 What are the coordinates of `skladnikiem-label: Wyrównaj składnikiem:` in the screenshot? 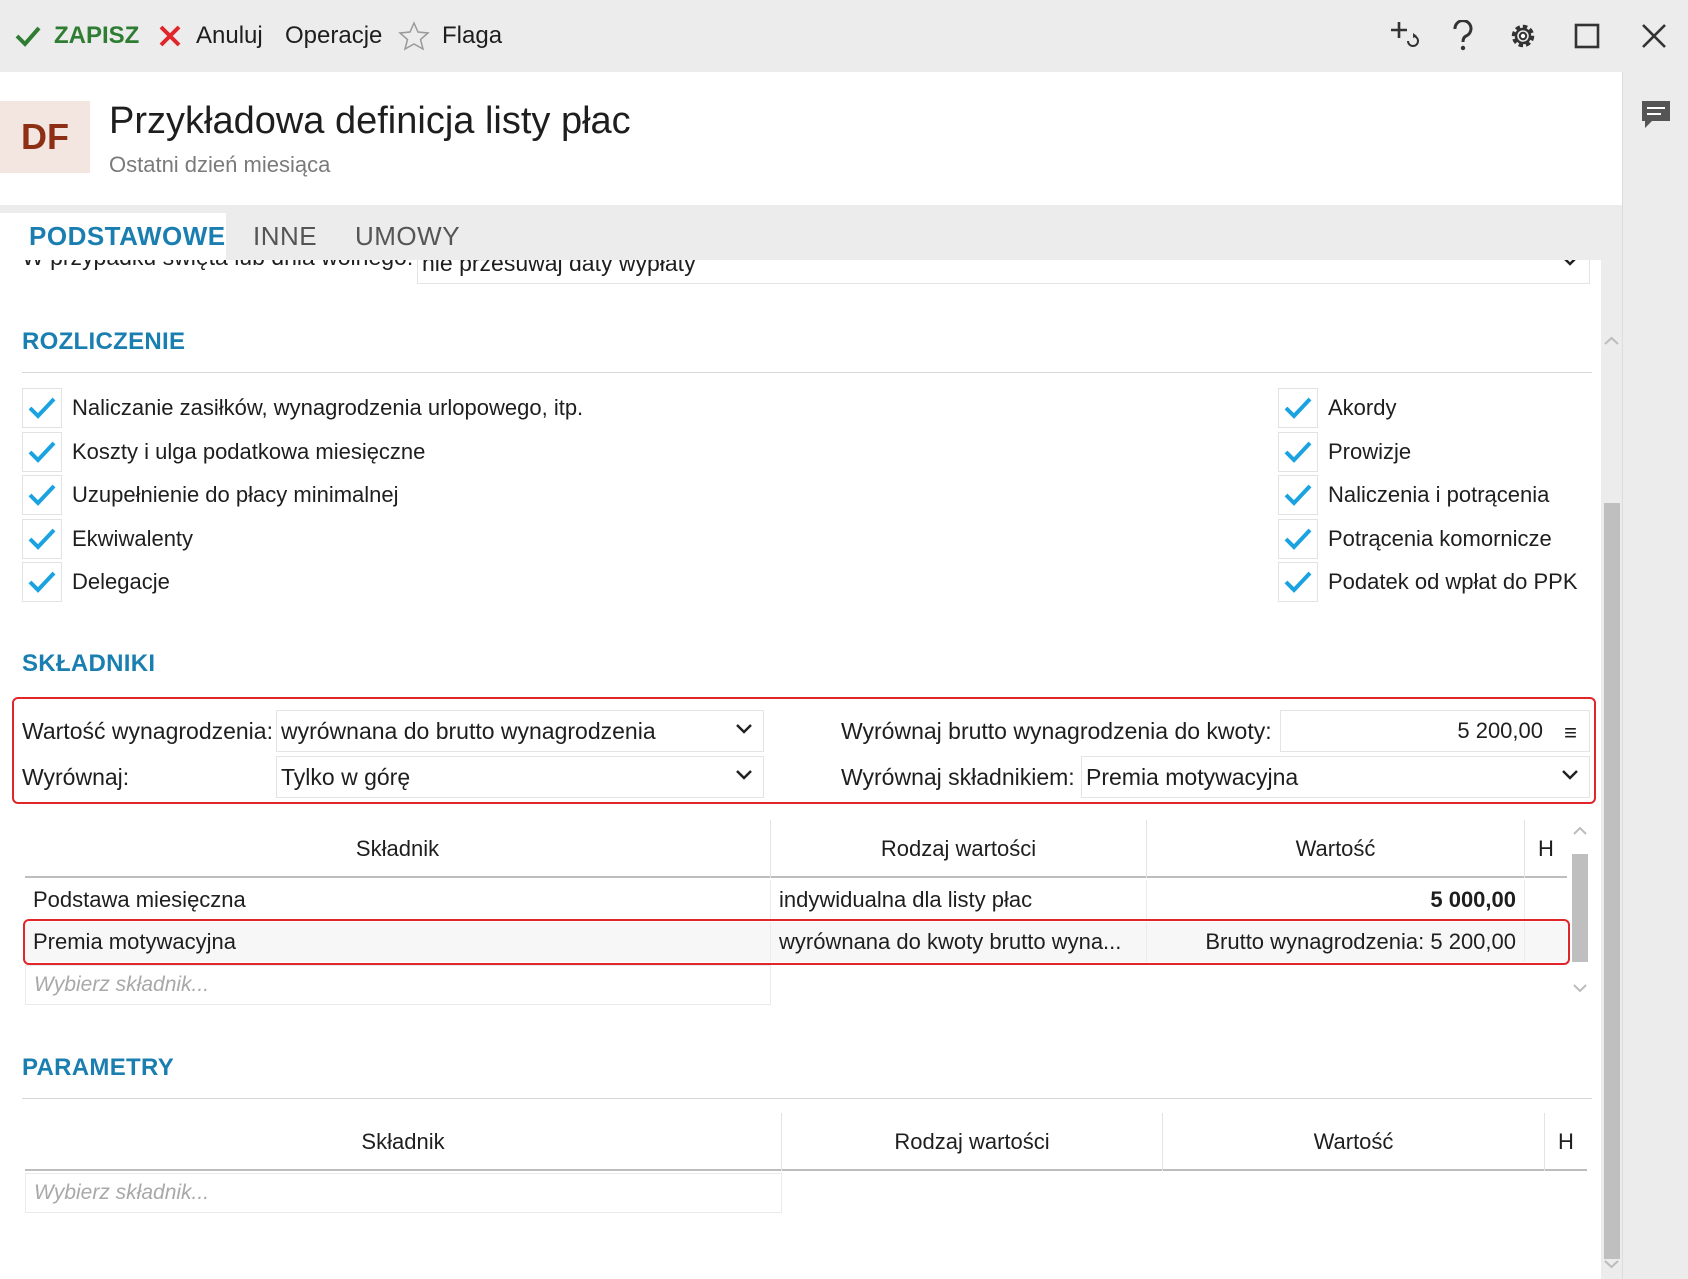 It's located at (958, 777).